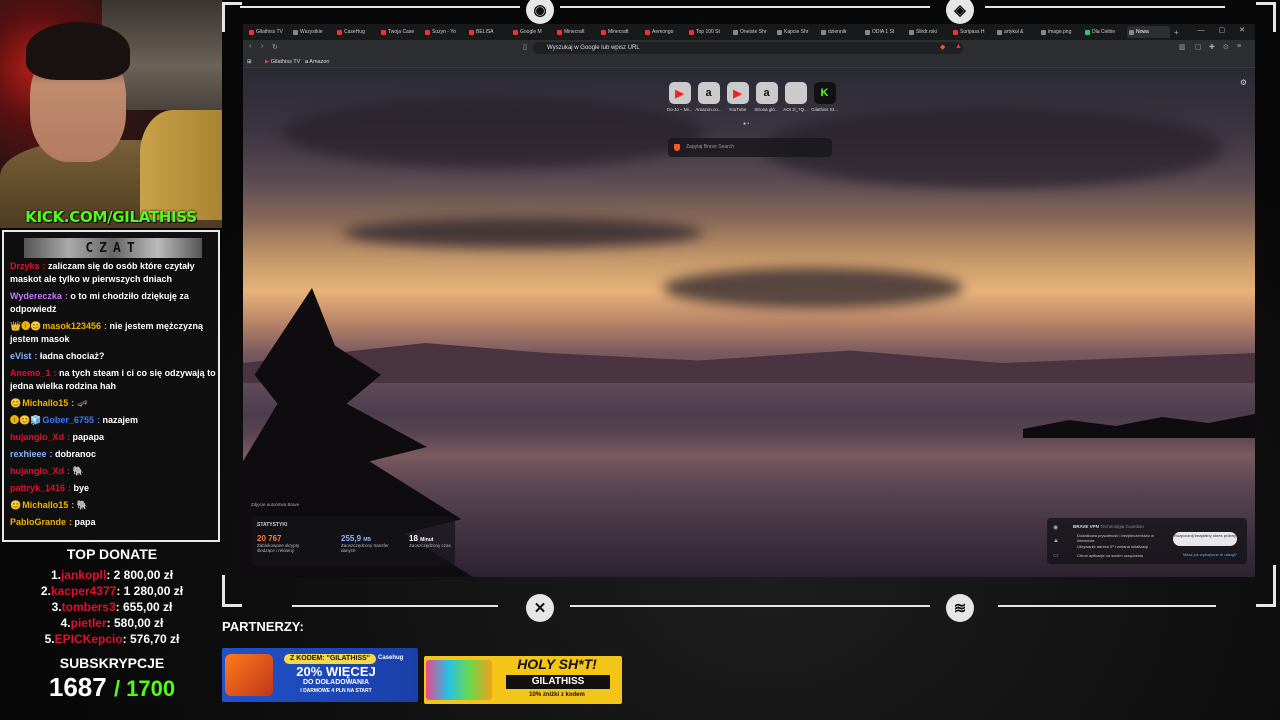  Describe the element at coordinates (68, 420) in the screenshot. I see `chat-username: Gober_6755` at that location.